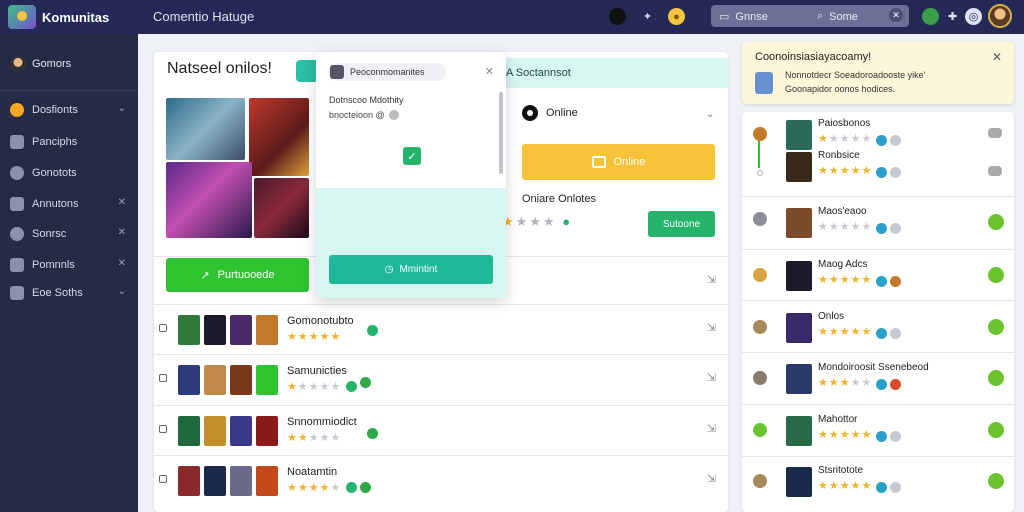 This screenshot has height=512, width=1024. I want to click on modal-chip: Peoconmomanites, so click(387, 72).